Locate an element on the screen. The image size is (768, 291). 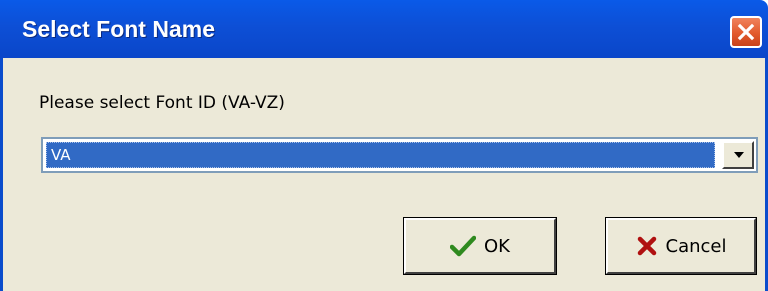
font-id-prompt: Please select Font ID (VA-VZ) is located at coordinates (162, 103).